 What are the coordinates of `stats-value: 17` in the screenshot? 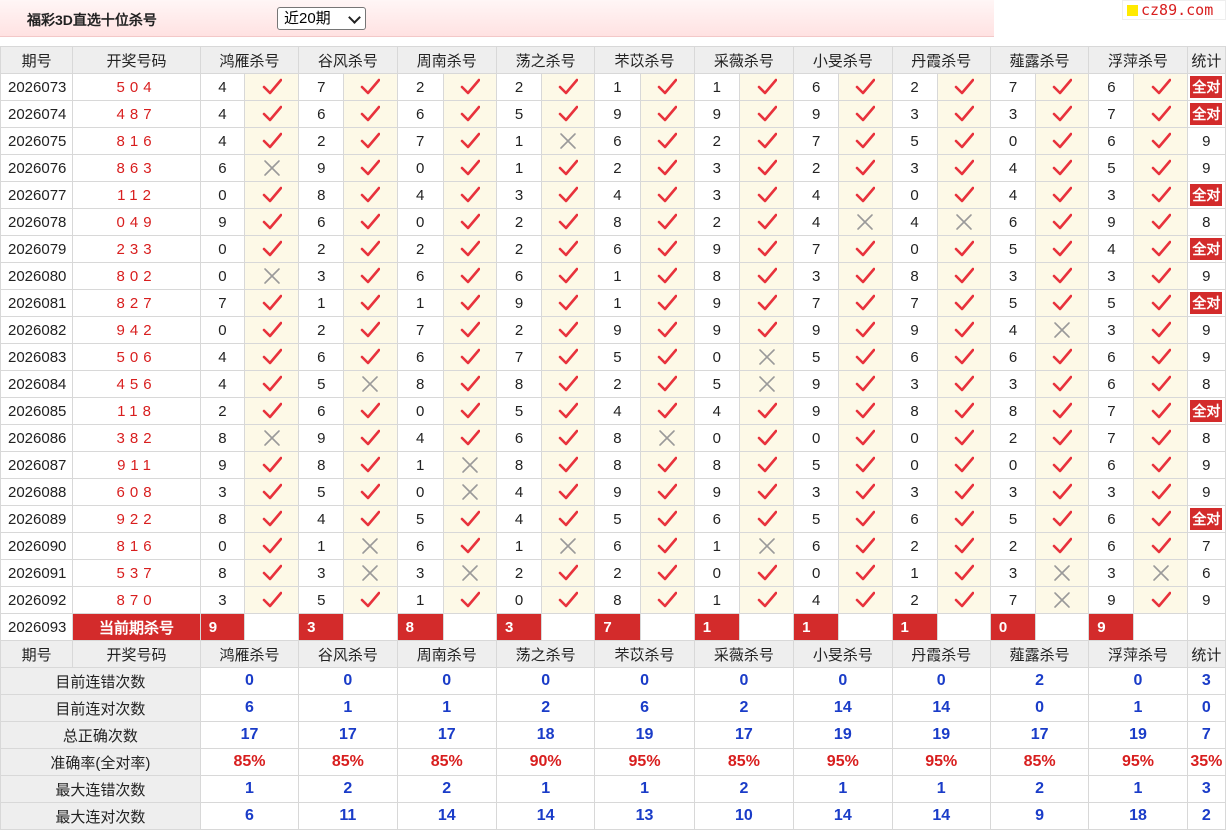 It's located at (249, 735).